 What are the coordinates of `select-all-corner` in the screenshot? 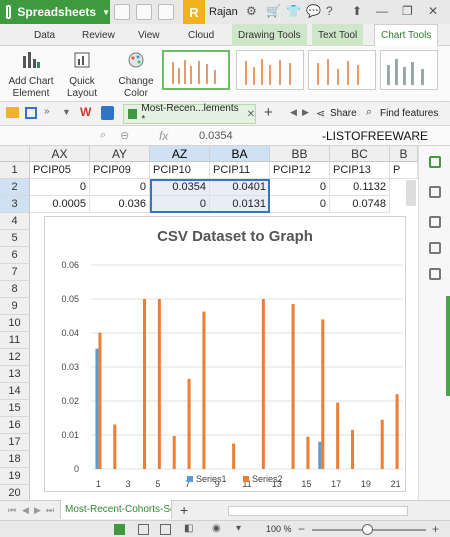 It's located at (15, 154).